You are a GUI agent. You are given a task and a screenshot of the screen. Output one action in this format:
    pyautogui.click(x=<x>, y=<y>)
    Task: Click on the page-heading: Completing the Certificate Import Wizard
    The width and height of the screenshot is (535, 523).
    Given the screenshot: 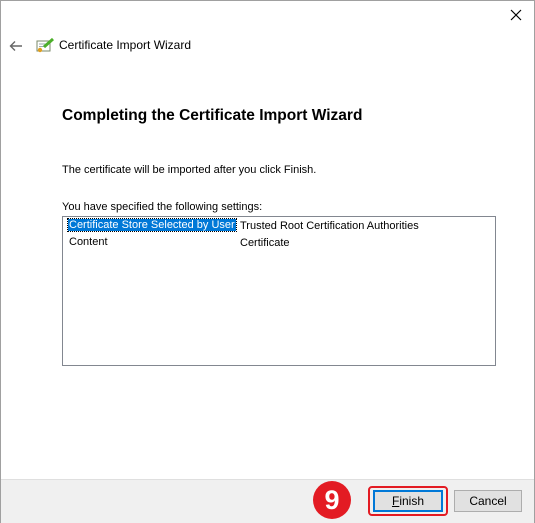 What is the action you would take?
    pyautogui.click(x=212, y=115)
    